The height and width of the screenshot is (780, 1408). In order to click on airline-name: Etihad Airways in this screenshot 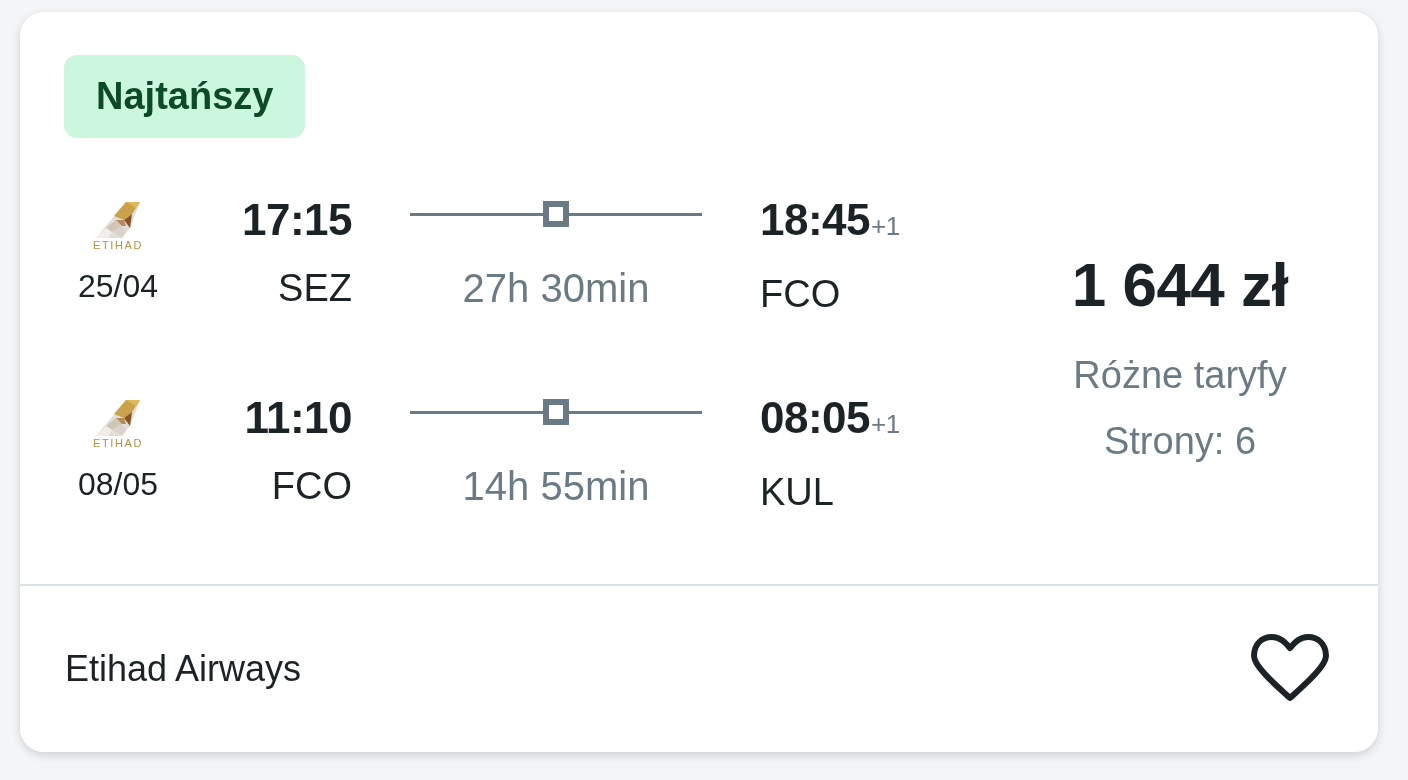, I will do `click(183, 669)`.